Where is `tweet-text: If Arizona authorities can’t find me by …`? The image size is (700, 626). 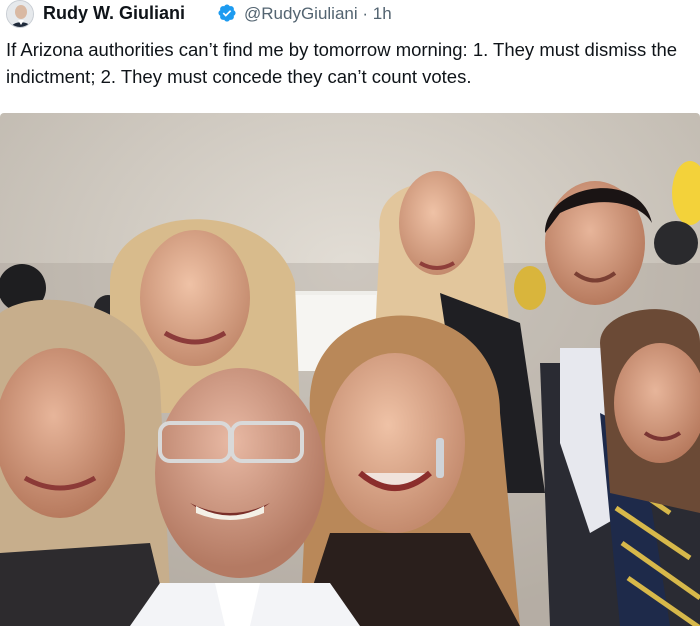
tweet-text: If Arizona authorities can’t find me by … is located at coordinates (342, 63).